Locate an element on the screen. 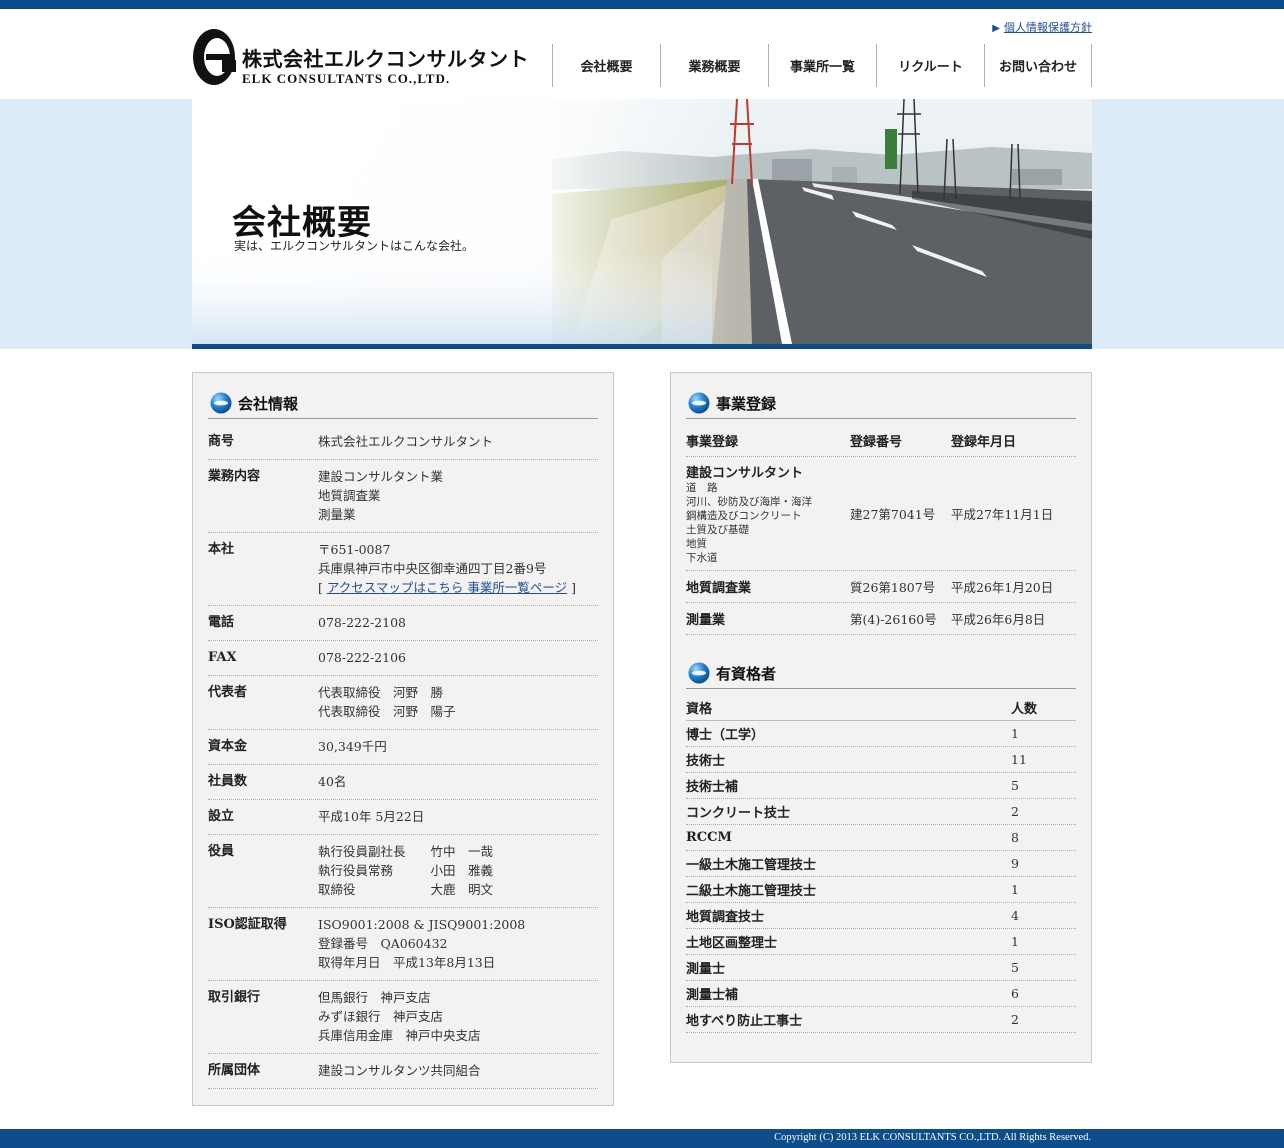 This screenshot has height=1148, width=1284. info-label: 役員 is located at coordinates (221, 851).